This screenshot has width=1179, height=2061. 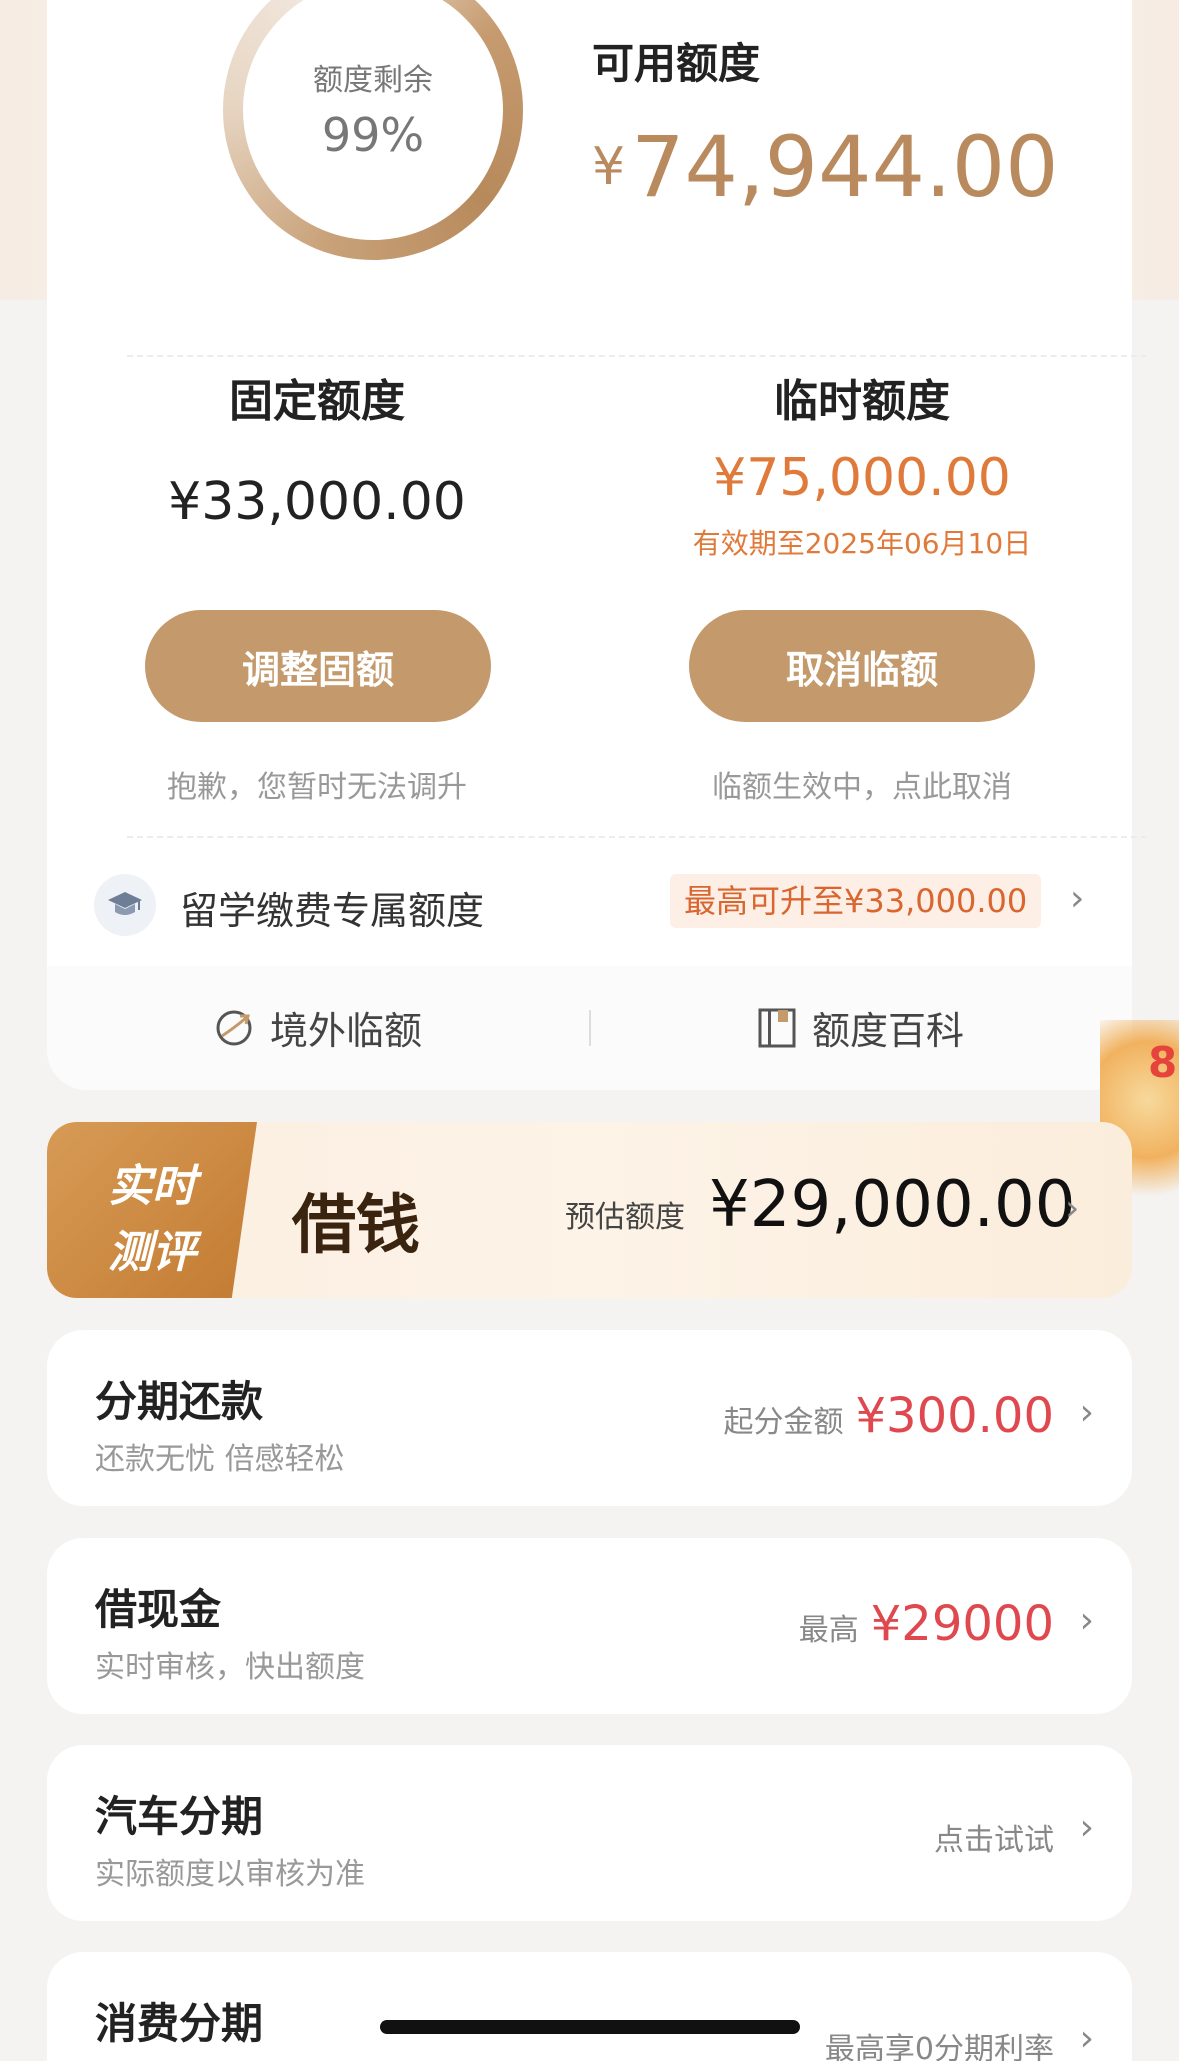 What do you see at coordinates (862, 543) in the screenshot?
I see `temp-quota-validity: 有效期至2025年06月10日` at bounding box center [862, 543].